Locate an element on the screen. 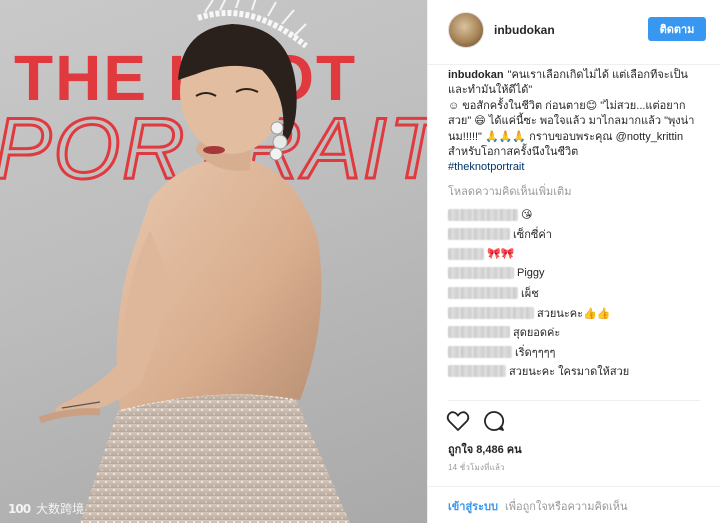  comment-icon is located at coordinates (494, 421).